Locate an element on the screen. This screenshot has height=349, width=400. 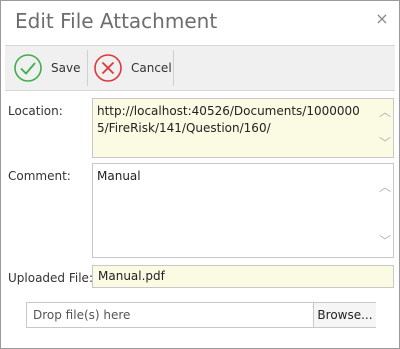
save-label: Save is located at coordinates (66, 68).